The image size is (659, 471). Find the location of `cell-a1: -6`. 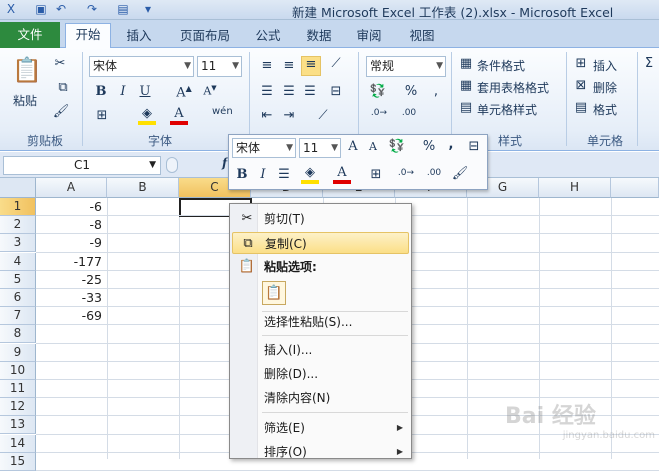

cell-a1: -6 is located at coordinates (71, 207).